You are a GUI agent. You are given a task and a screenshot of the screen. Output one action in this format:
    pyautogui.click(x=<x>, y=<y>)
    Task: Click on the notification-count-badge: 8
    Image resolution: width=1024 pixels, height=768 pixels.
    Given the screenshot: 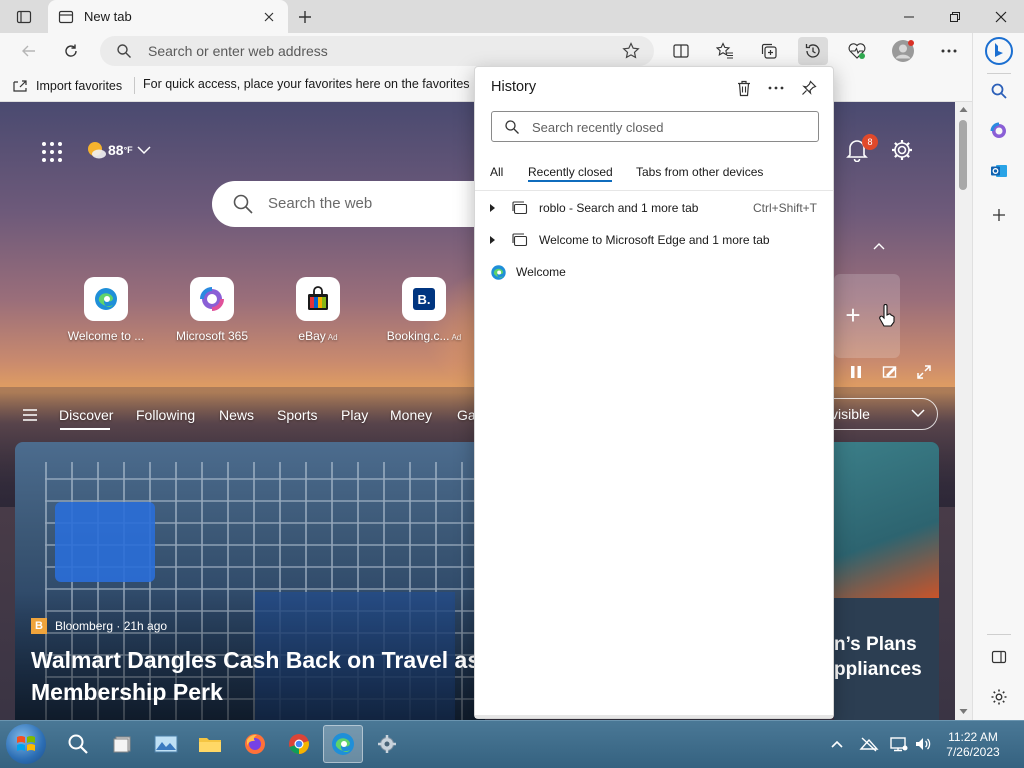 What is the action you would take?
    pyautogui.click(x=870, y=142)
    